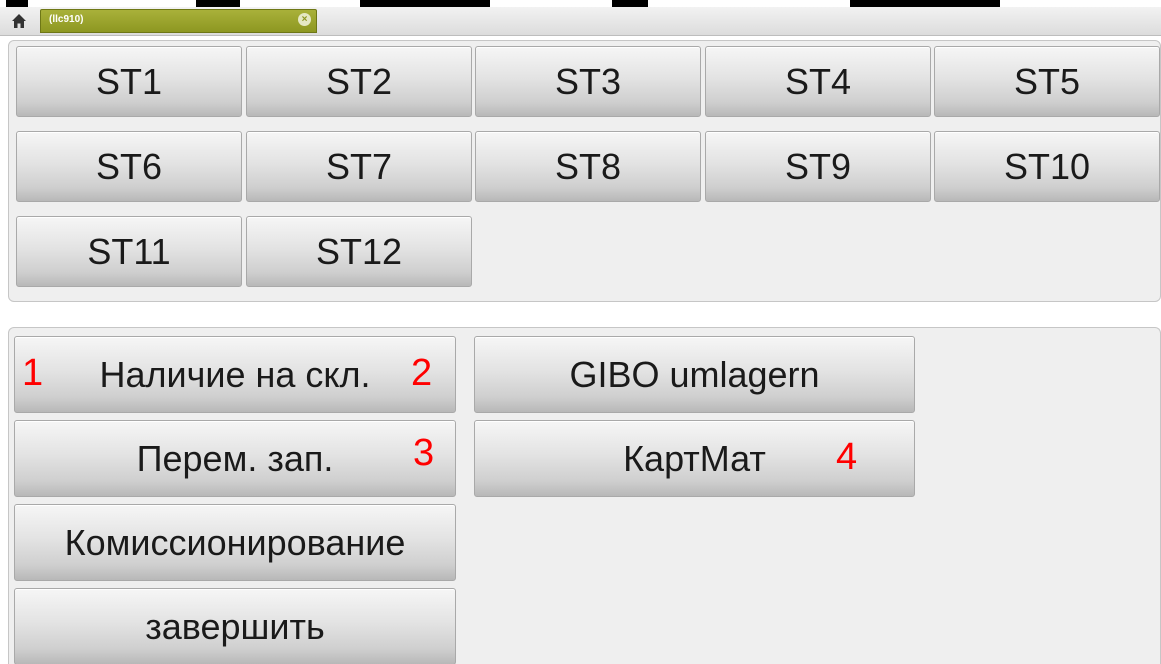  I want to click on station-button-st4: ST4, so click(818, 81).